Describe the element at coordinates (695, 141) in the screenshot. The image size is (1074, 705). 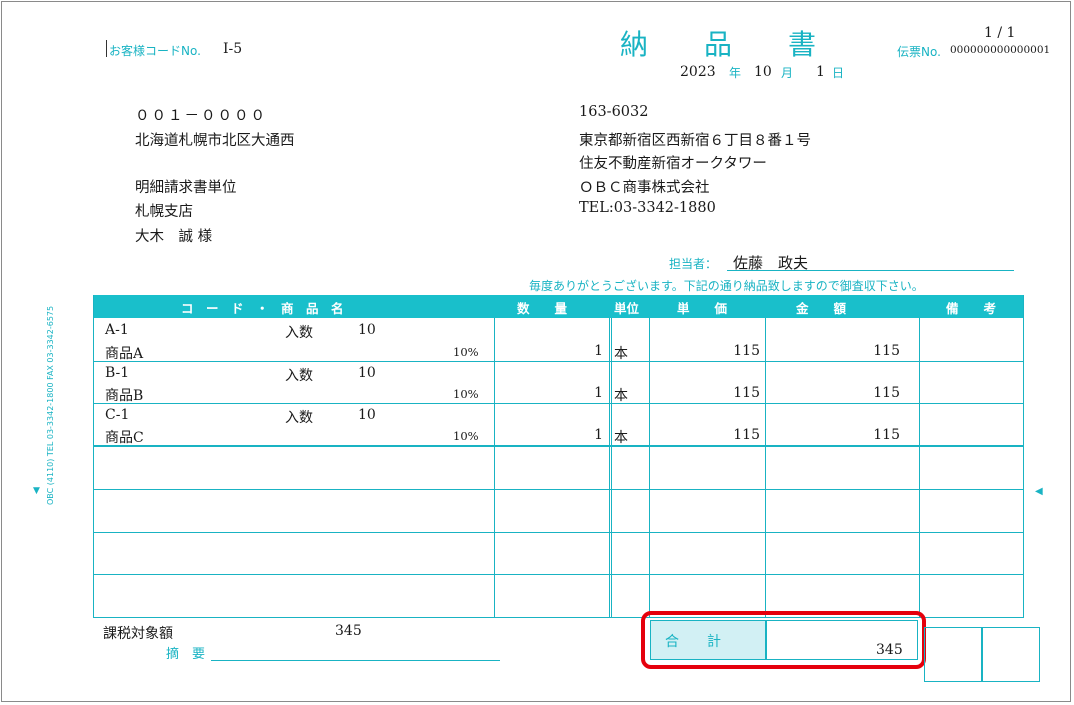
I see `sender-address1: 東京都新宿区西新宿６丁目８番１号` at that location.